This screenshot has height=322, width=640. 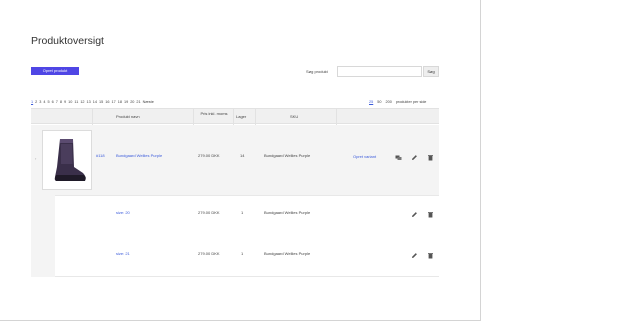 I want to click on per-page-label: produkter per side, so click(x=411, y=102).